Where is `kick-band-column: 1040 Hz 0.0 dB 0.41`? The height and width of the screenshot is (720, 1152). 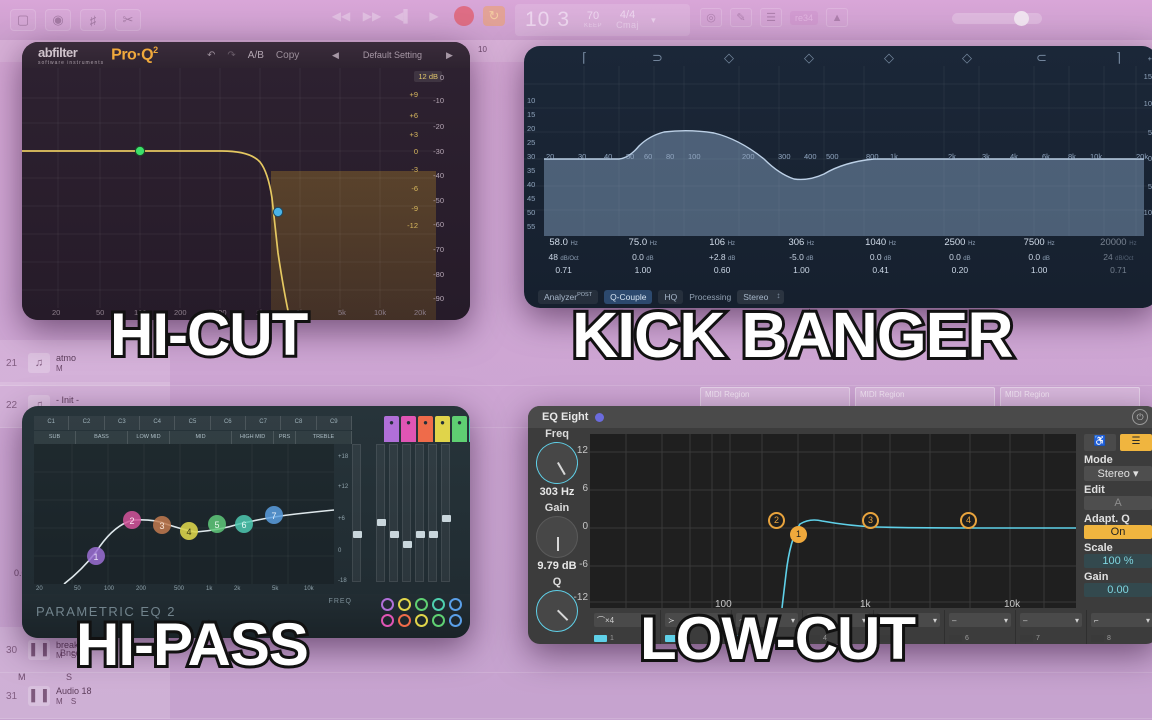 kick-band-column: 1040 Hz 0.0 dB 0.41 is located at coordinates (880, 261).